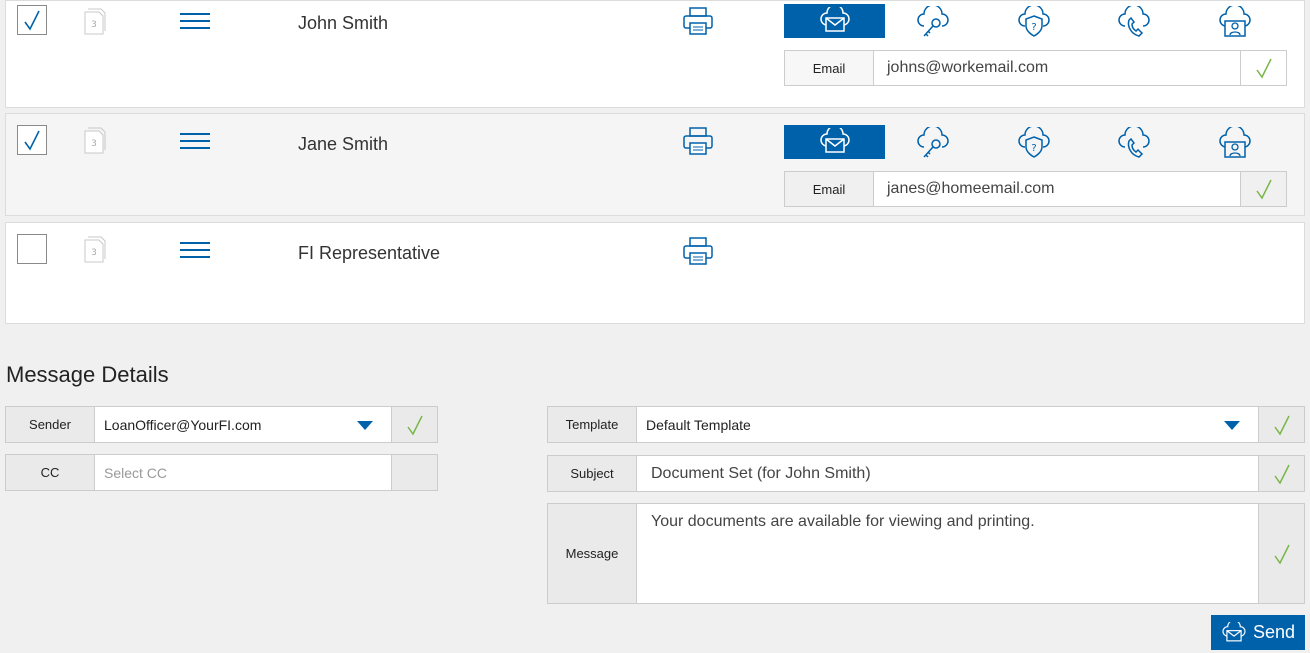 The image size is (1310, 653). What do you see at coordinates (592, 553) in the screenshot?
I see `message-label: Message` at bounding box center [592, 553].